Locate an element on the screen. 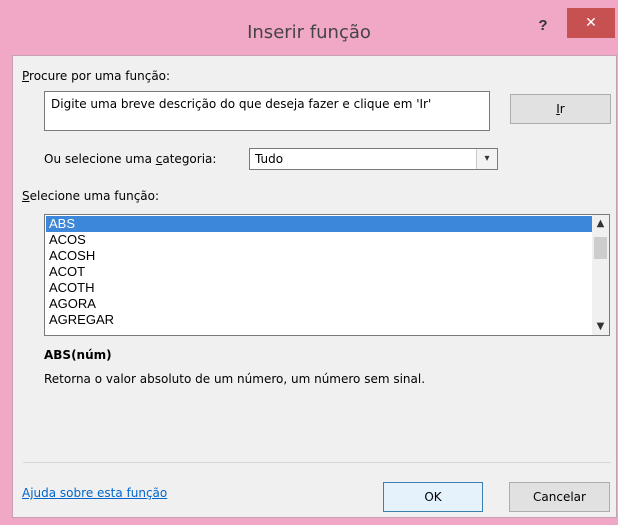 This screenshot has height=525, width=618. function-item-acoth: ACOTH is located at coordinates (319, 288).